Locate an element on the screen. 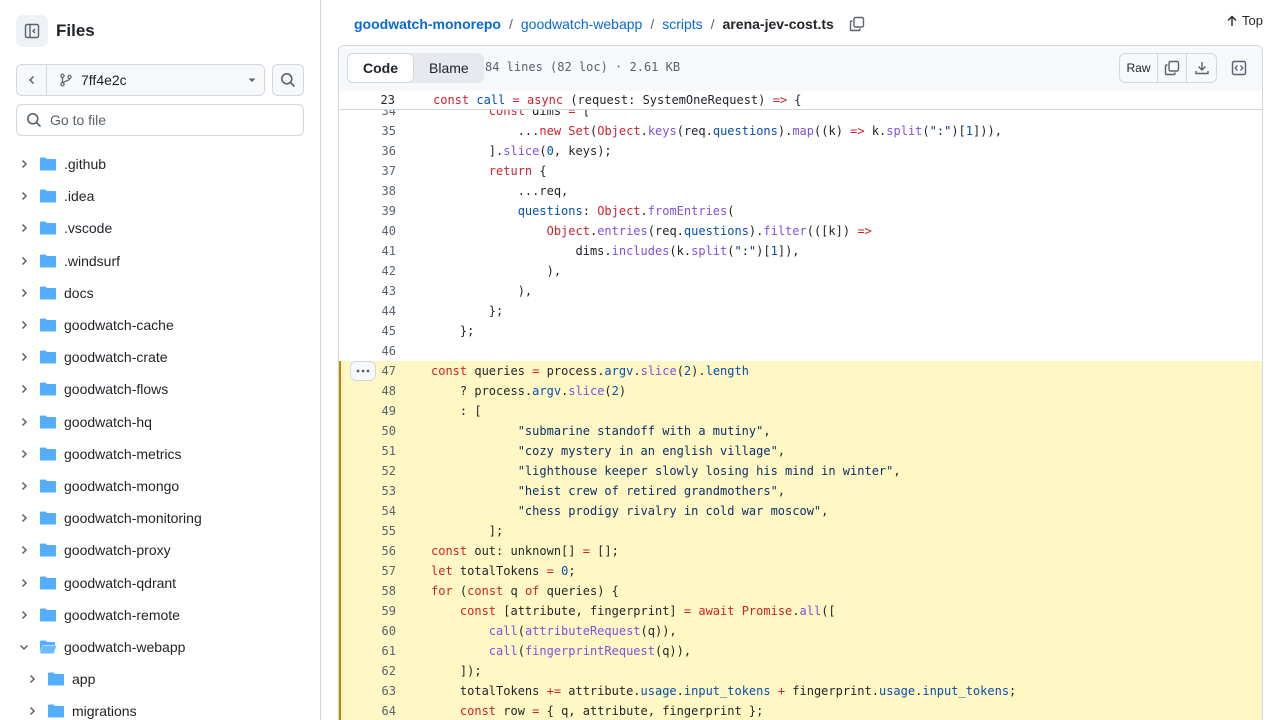 This screenshot has height=720, width=1280. copy-path-button is located at coordinates (857, 24).